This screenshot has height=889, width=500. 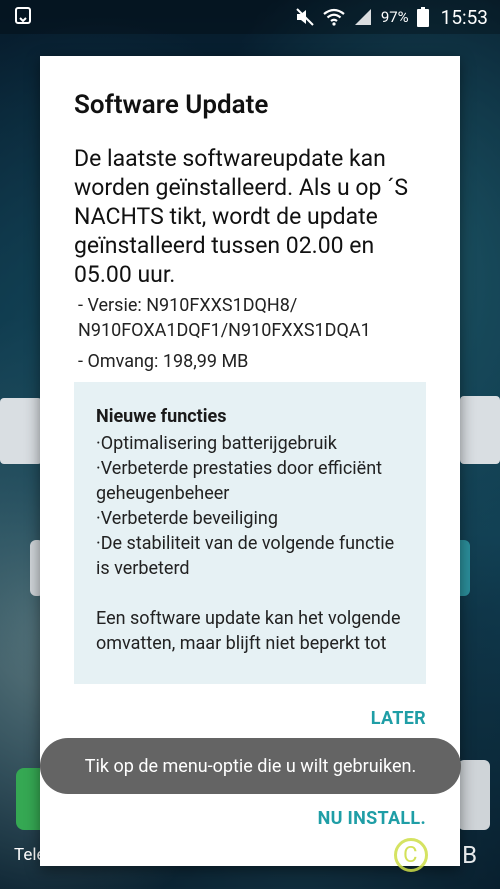 I want to click on home-widget-right, so click(x=480, y=430).